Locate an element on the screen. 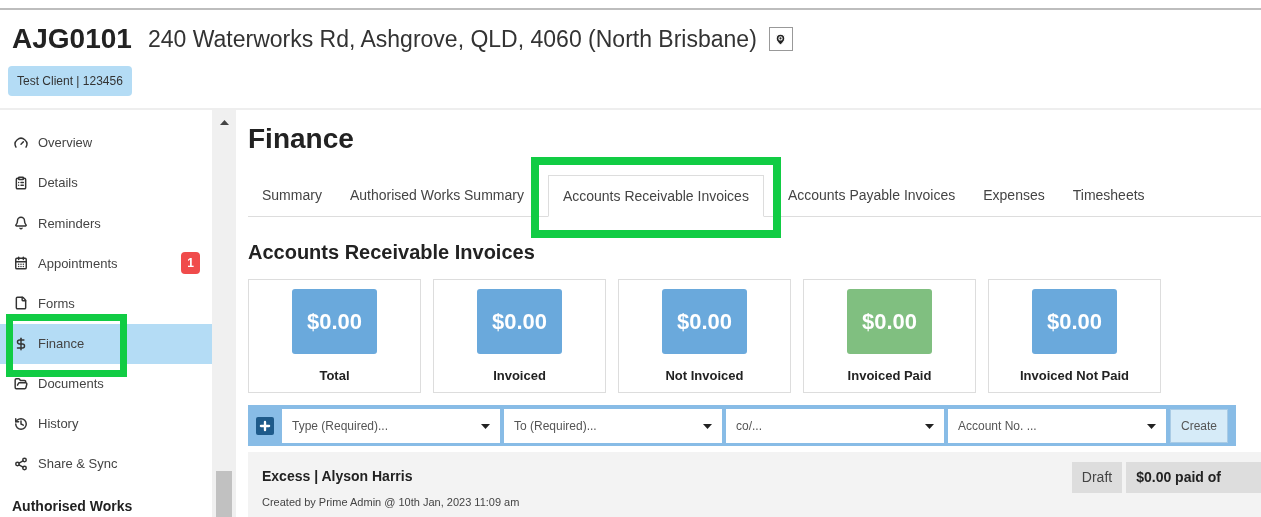 The image size is (1261, 517). folder-icon is located at coordinates (21, 383).